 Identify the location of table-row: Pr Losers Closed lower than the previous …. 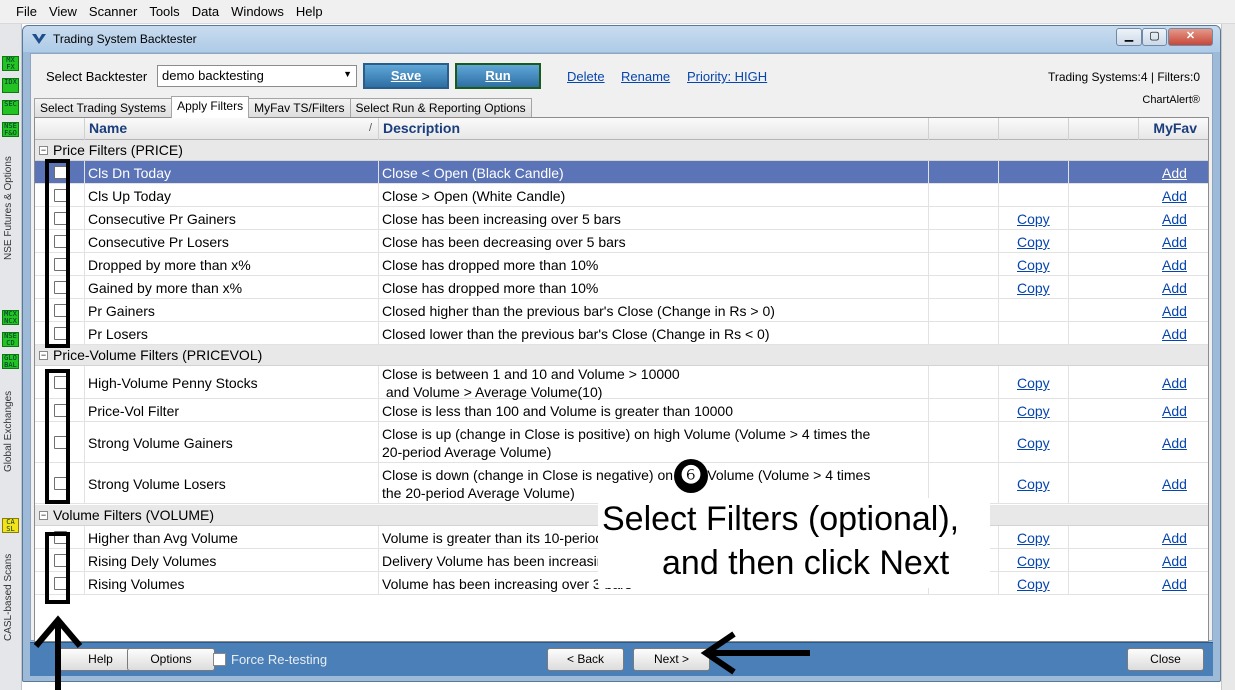
(621, 333).